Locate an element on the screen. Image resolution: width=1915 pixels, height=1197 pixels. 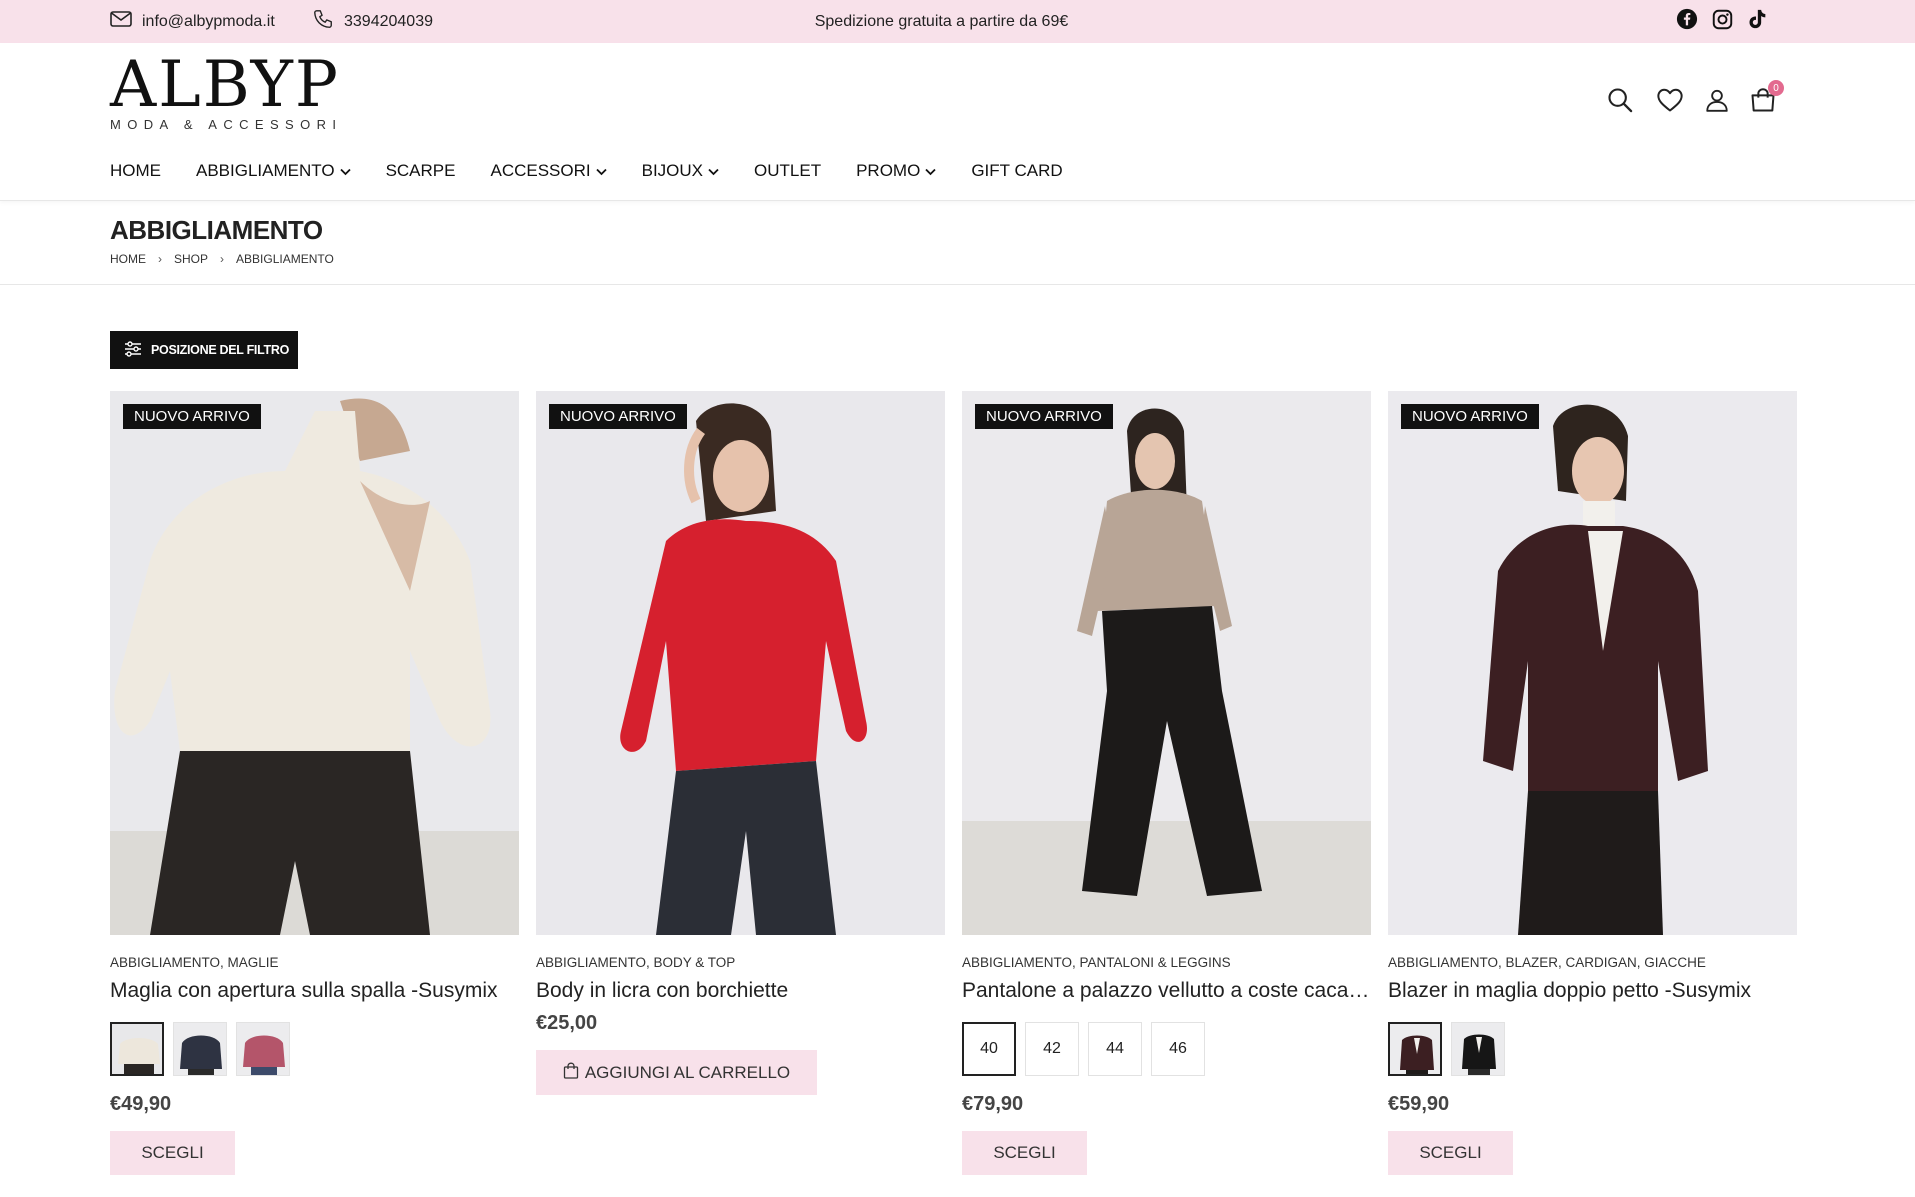
add-to-cart-label: AGGIUNGI AL CARRELLO is located at coordinates (687, 1072).